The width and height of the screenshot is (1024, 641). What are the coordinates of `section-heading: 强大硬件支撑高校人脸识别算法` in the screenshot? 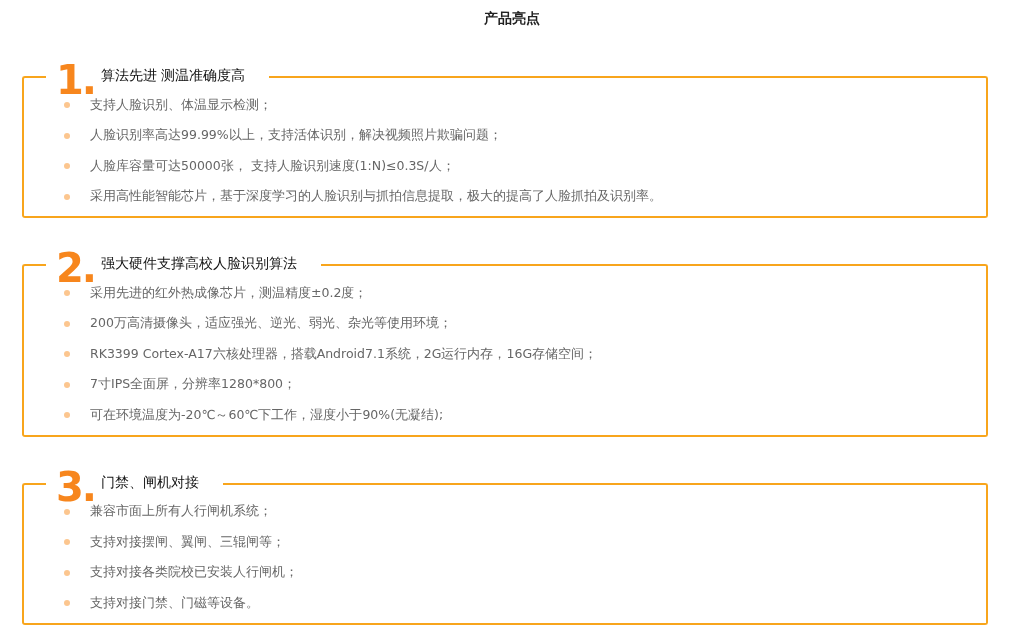 It's located at (199, 264).